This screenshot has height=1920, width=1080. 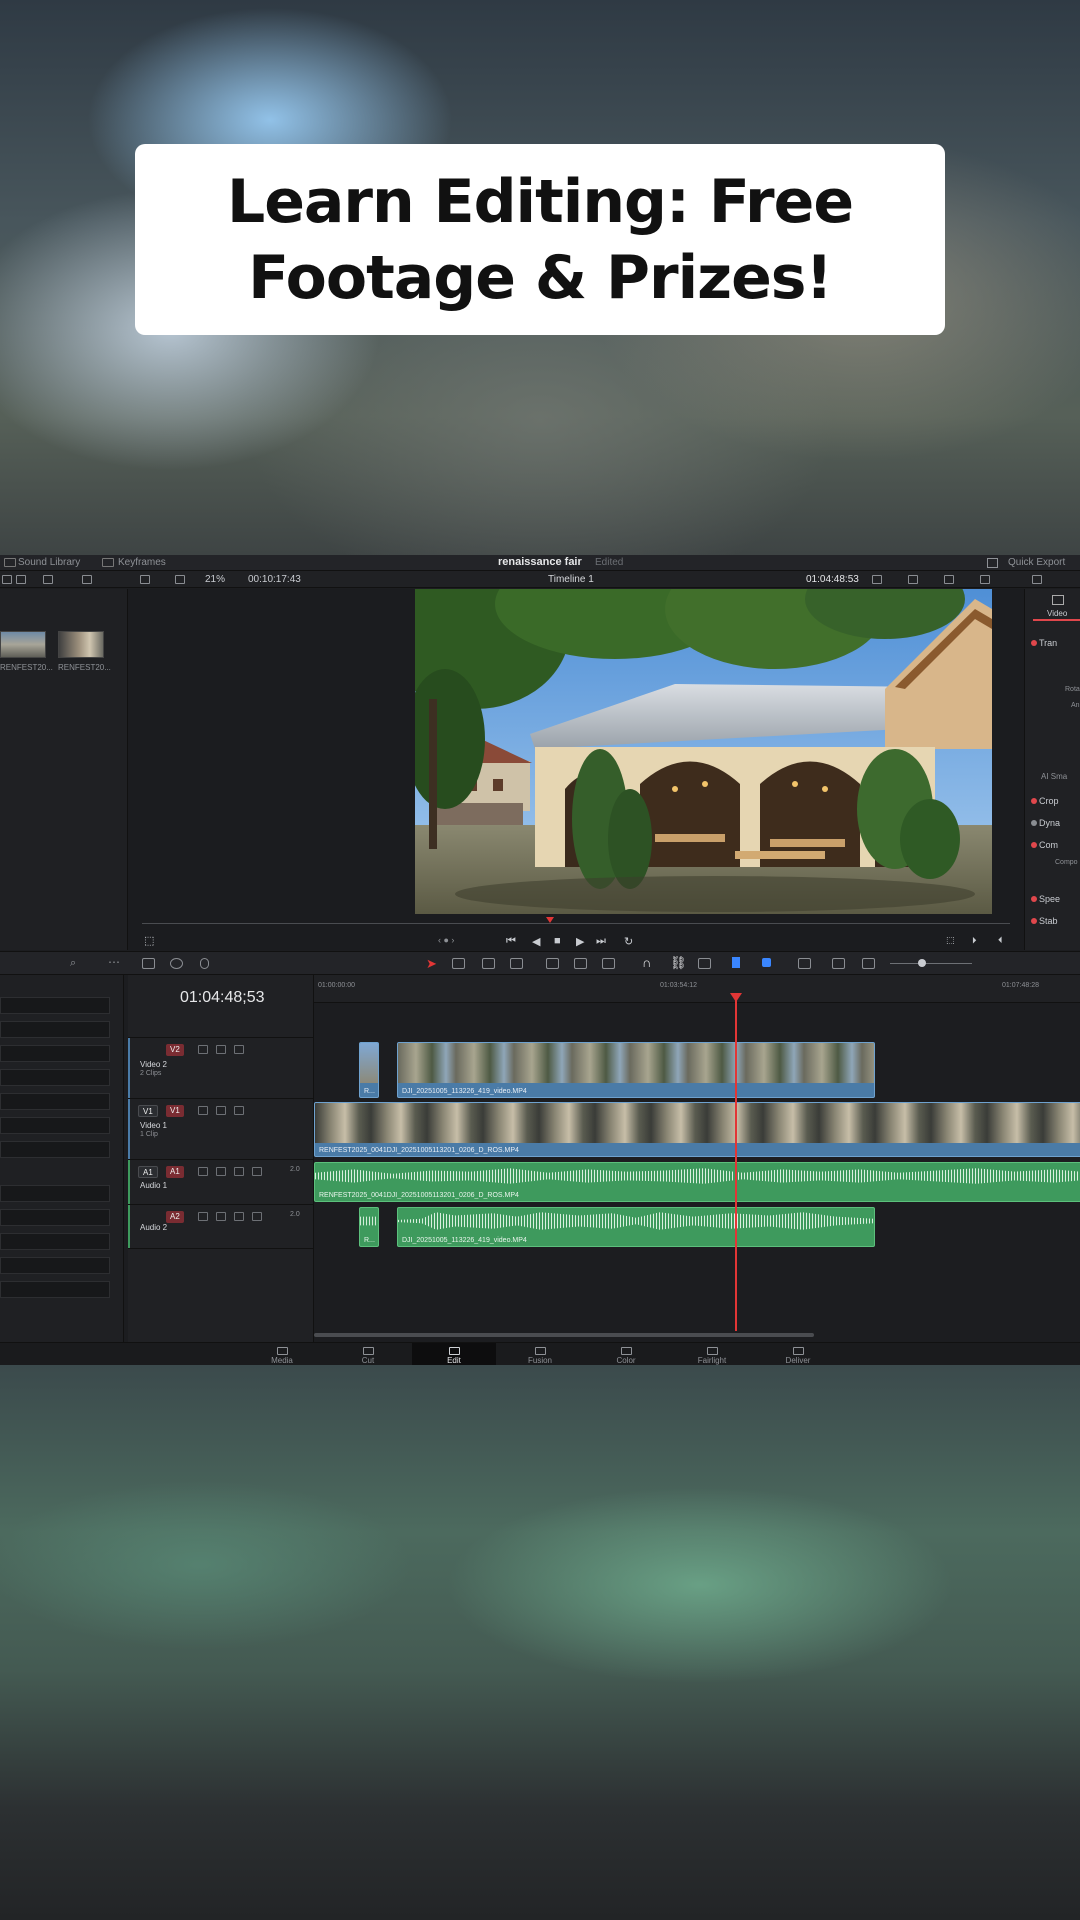 What do you see at coordinates (540, 1354) in the screenshot?
I see `page-tab-fusion: Fusion` at bounding box center [540, 1354].